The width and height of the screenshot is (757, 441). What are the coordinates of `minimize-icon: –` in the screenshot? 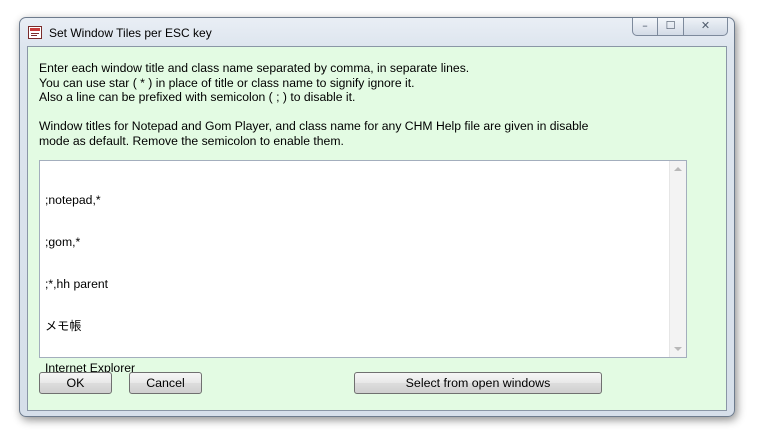 It's located at (645, 25).